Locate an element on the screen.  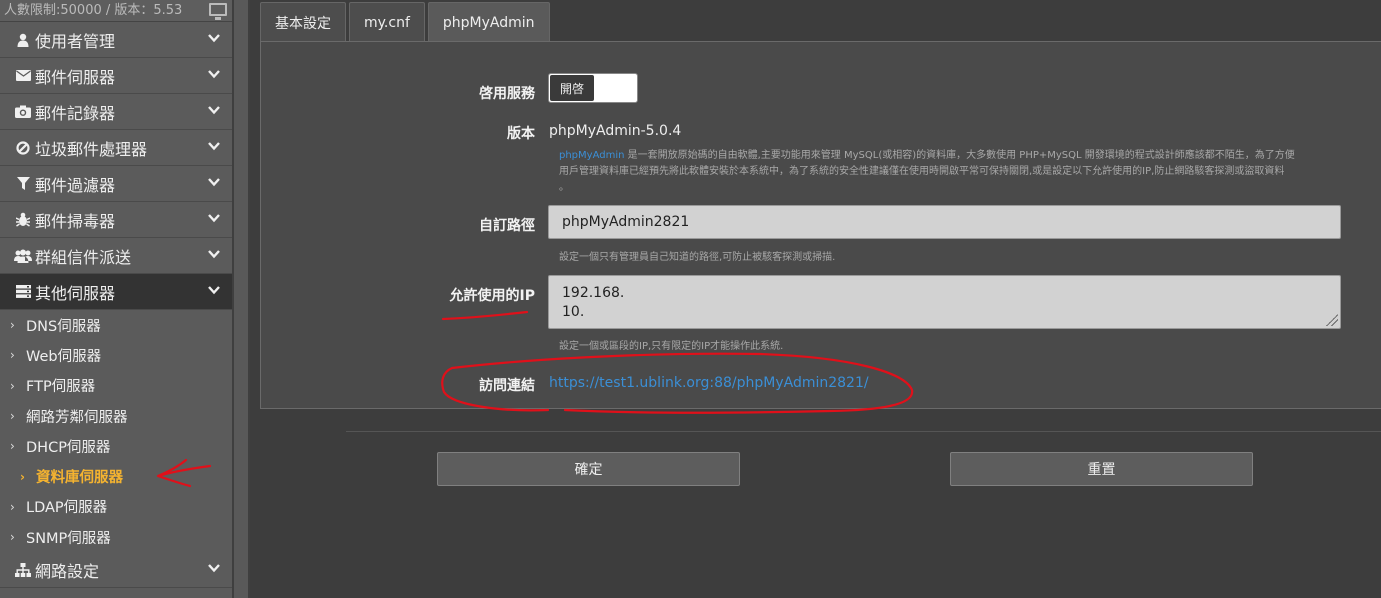
submenu-samba-server: › 網路芳鄰伺服器 is located at coordinates (116, 416).